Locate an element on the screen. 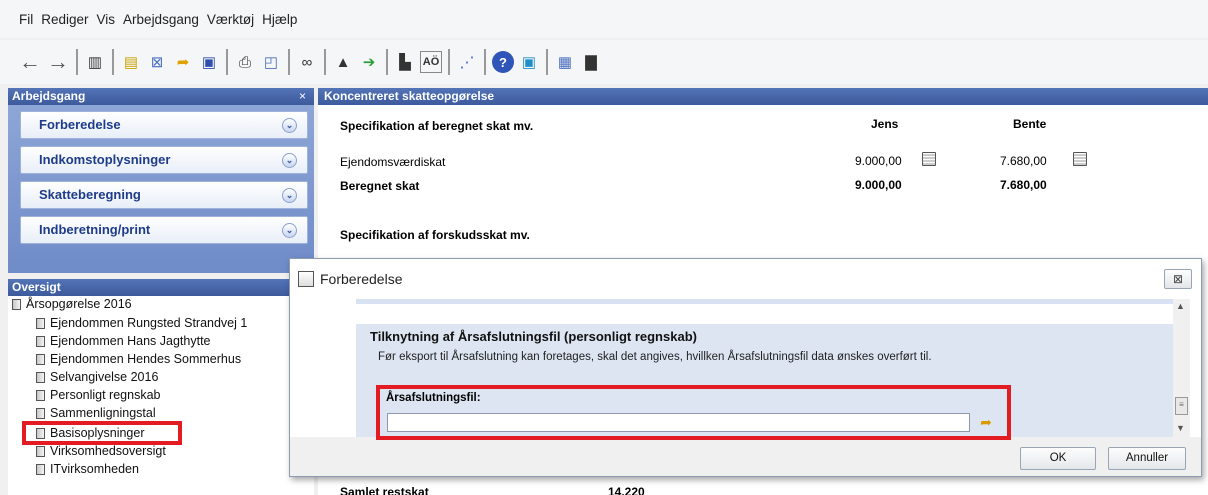  new-document-icon: ▤ is located at coordinates (131, 62).